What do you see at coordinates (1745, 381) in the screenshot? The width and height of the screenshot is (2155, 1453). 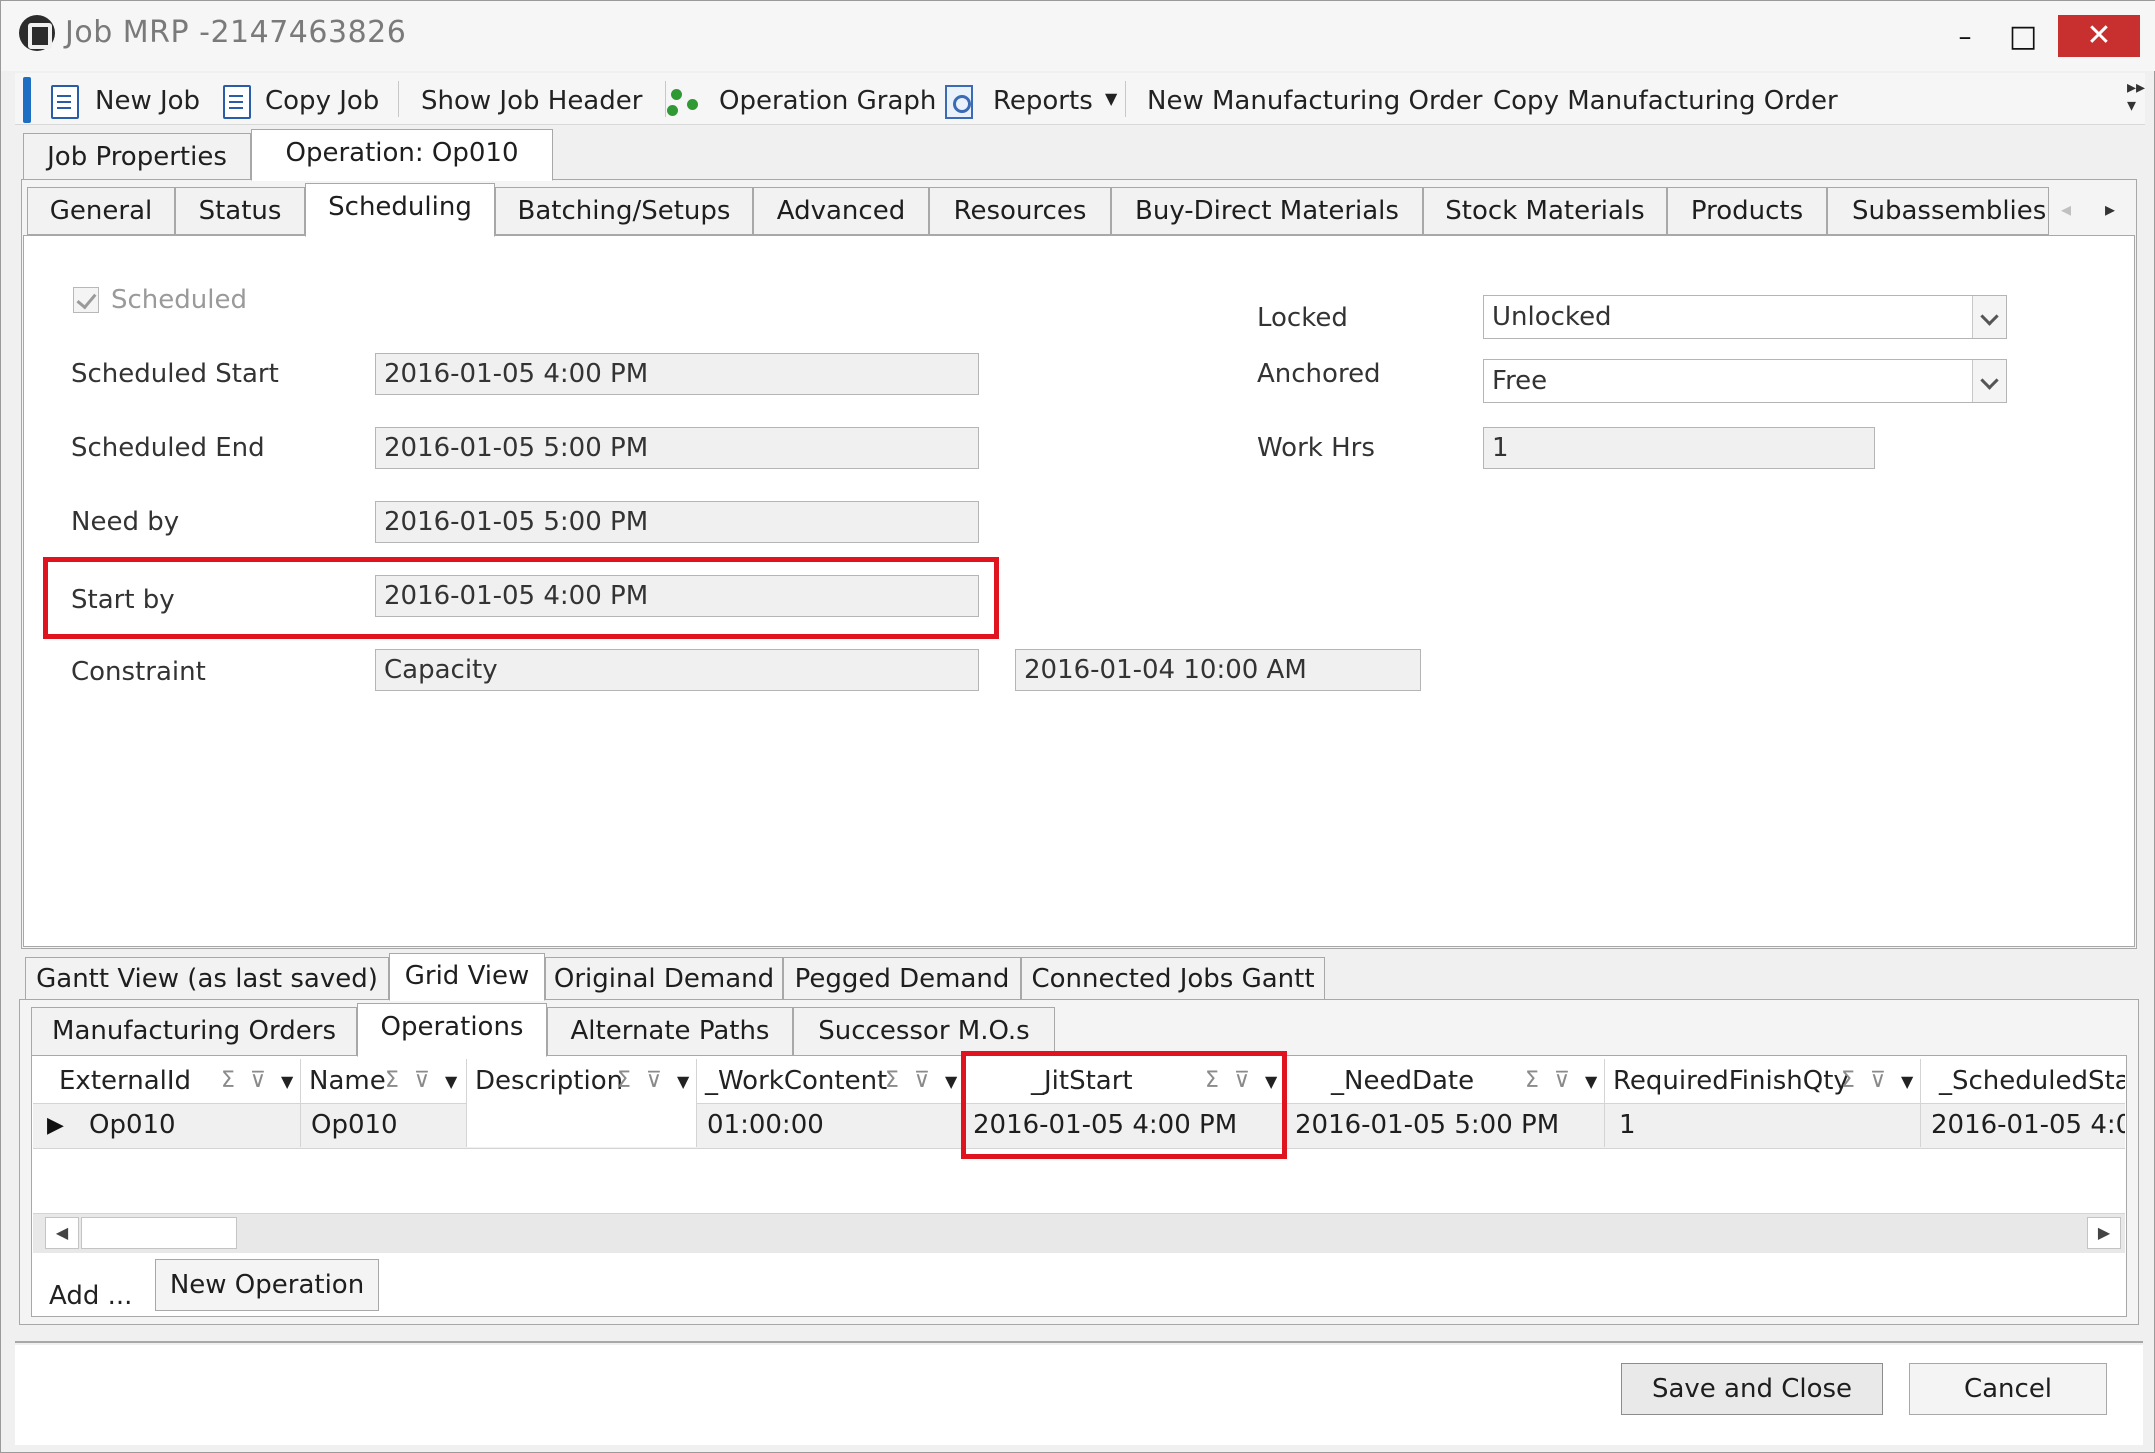 I see `anchored-select: Free` at bounding box center [1745, 381].